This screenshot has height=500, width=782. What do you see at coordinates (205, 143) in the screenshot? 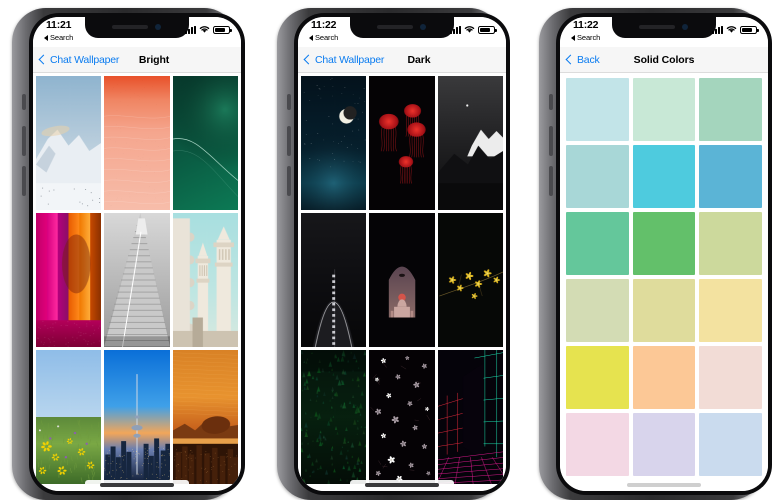
I see `wallpaper-thumb-emerald-green-abstract` at bounding box center [205, 143].